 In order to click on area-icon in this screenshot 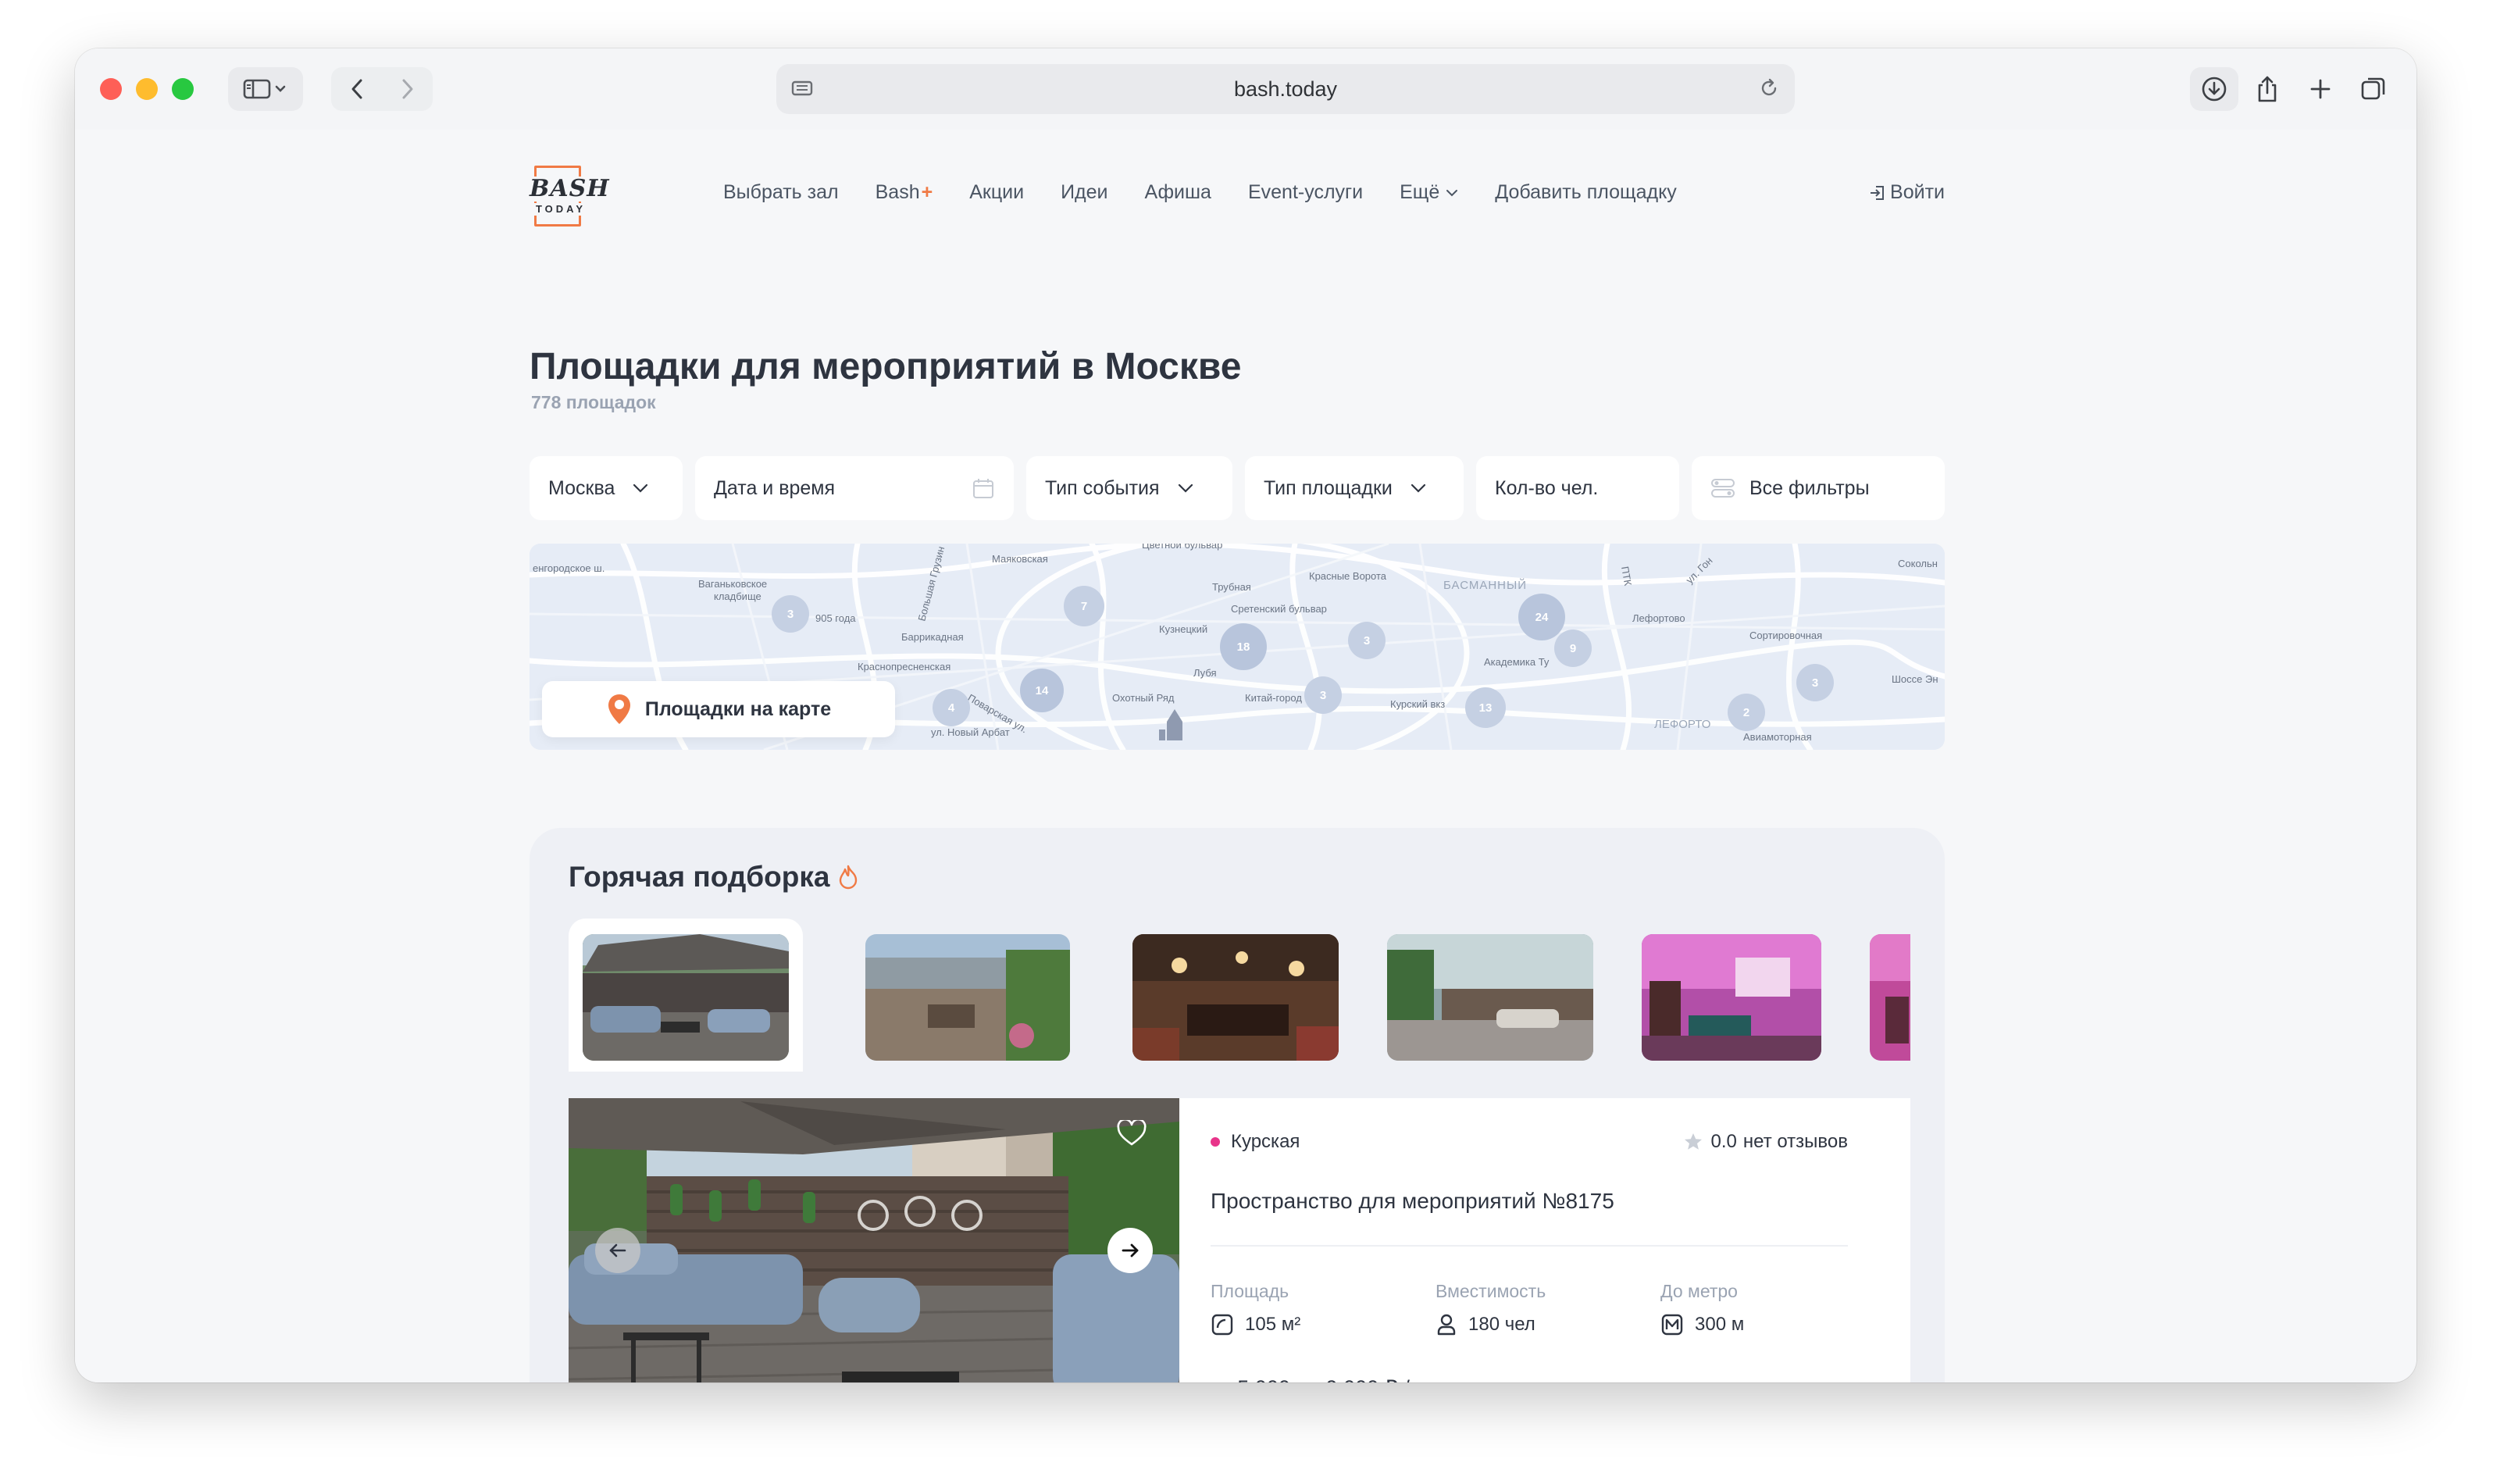, I will do `click(1222, 1325)`.